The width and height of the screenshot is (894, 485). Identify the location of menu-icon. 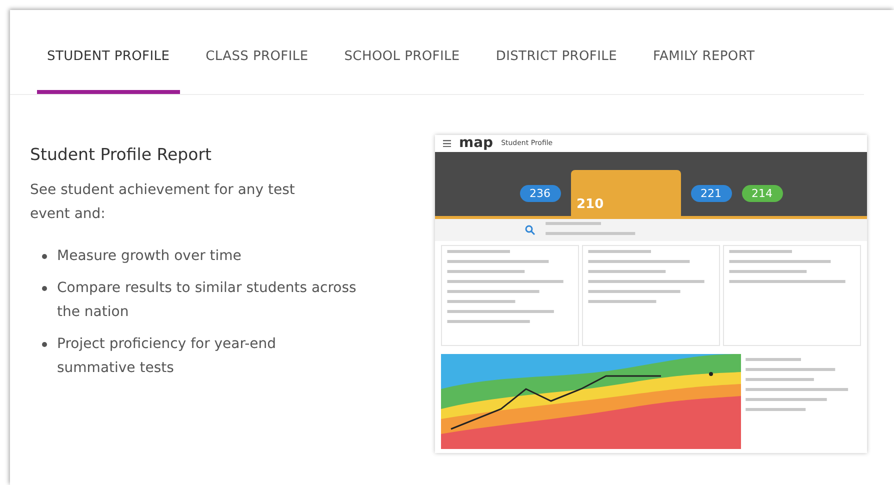
(447, 143).